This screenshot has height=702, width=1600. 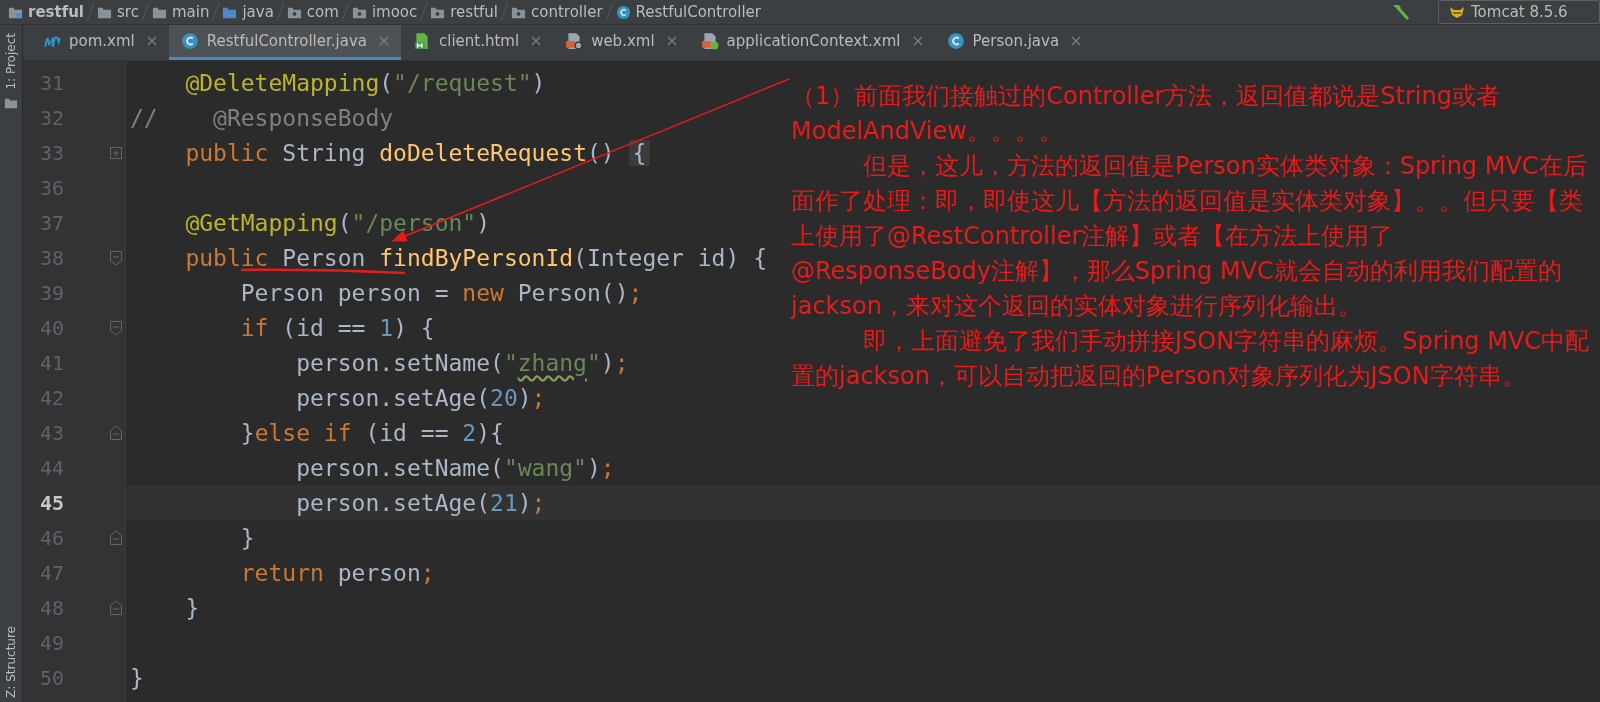 What do you see at coordinates (1457, 12) in the screenshot?
I see `tomcat-icon` at bounding box center [1457, 12].